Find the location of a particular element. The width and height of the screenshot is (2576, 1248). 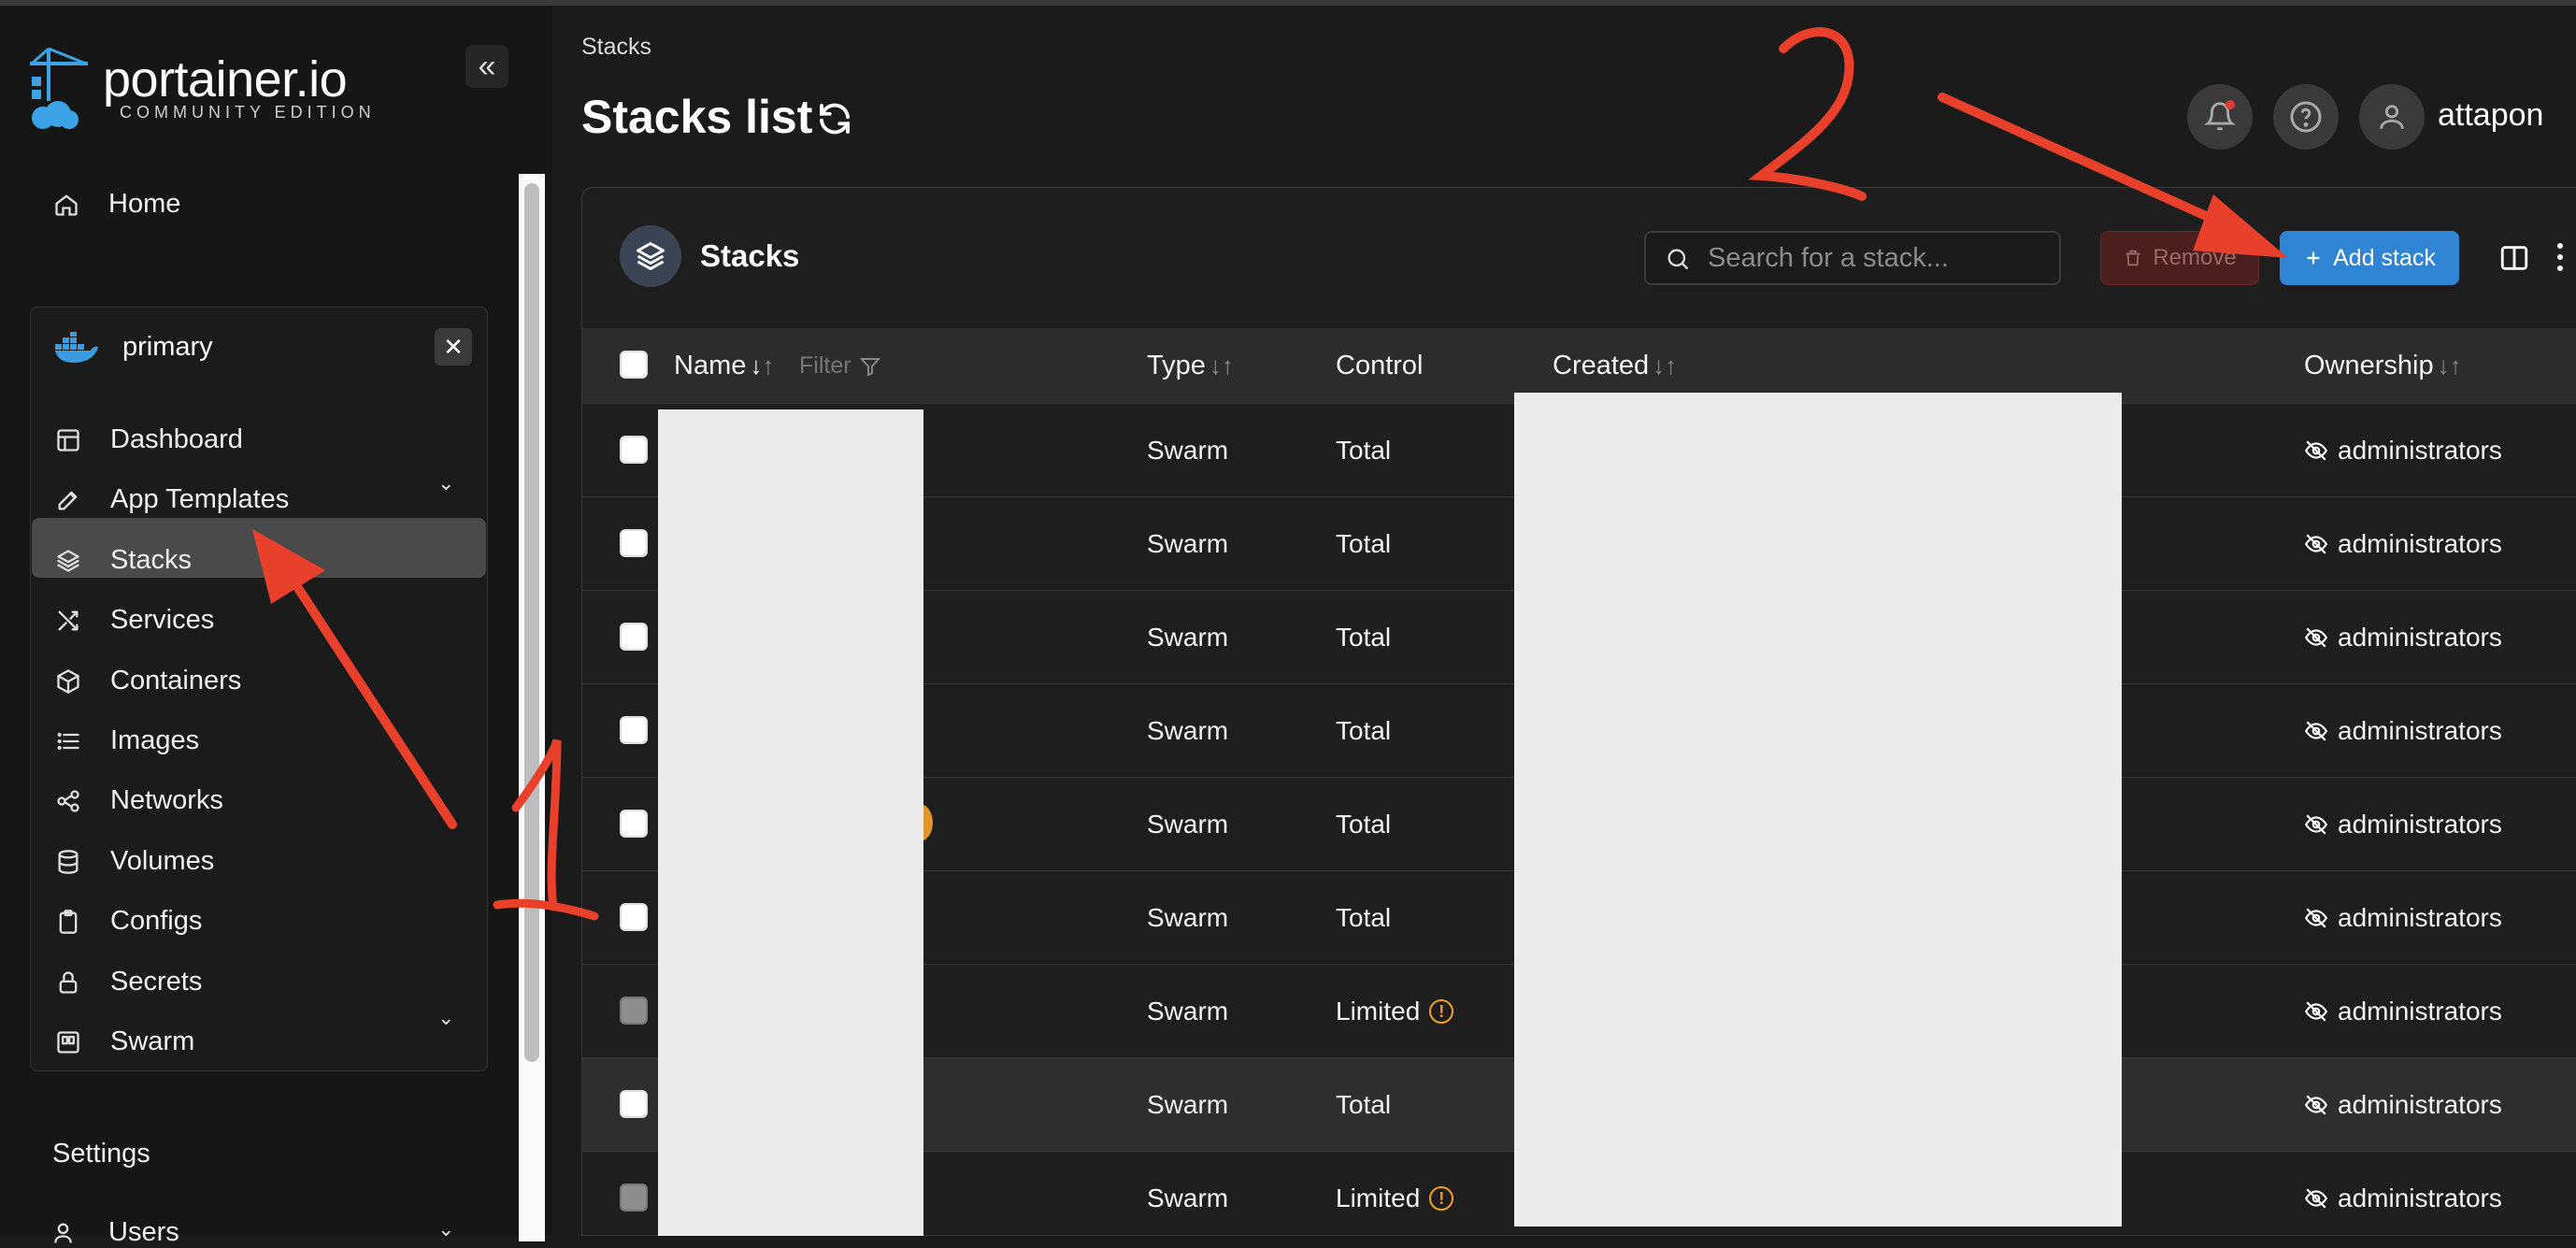

sidebar-item-label: Swarm is located at coordinates (152, 1041).